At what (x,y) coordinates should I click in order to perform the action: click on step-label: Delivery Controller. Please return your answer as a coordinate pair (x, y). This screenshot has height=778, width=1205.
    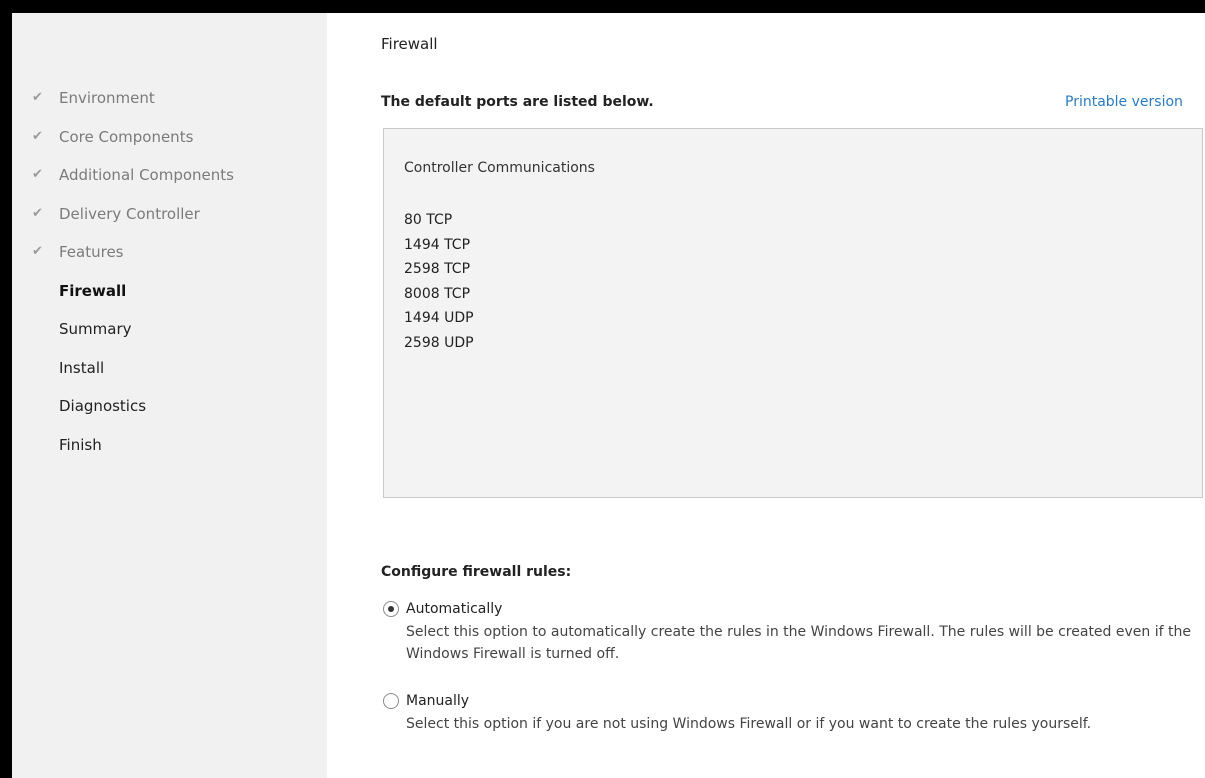
    Looking at the image, I should click on (129, 213).